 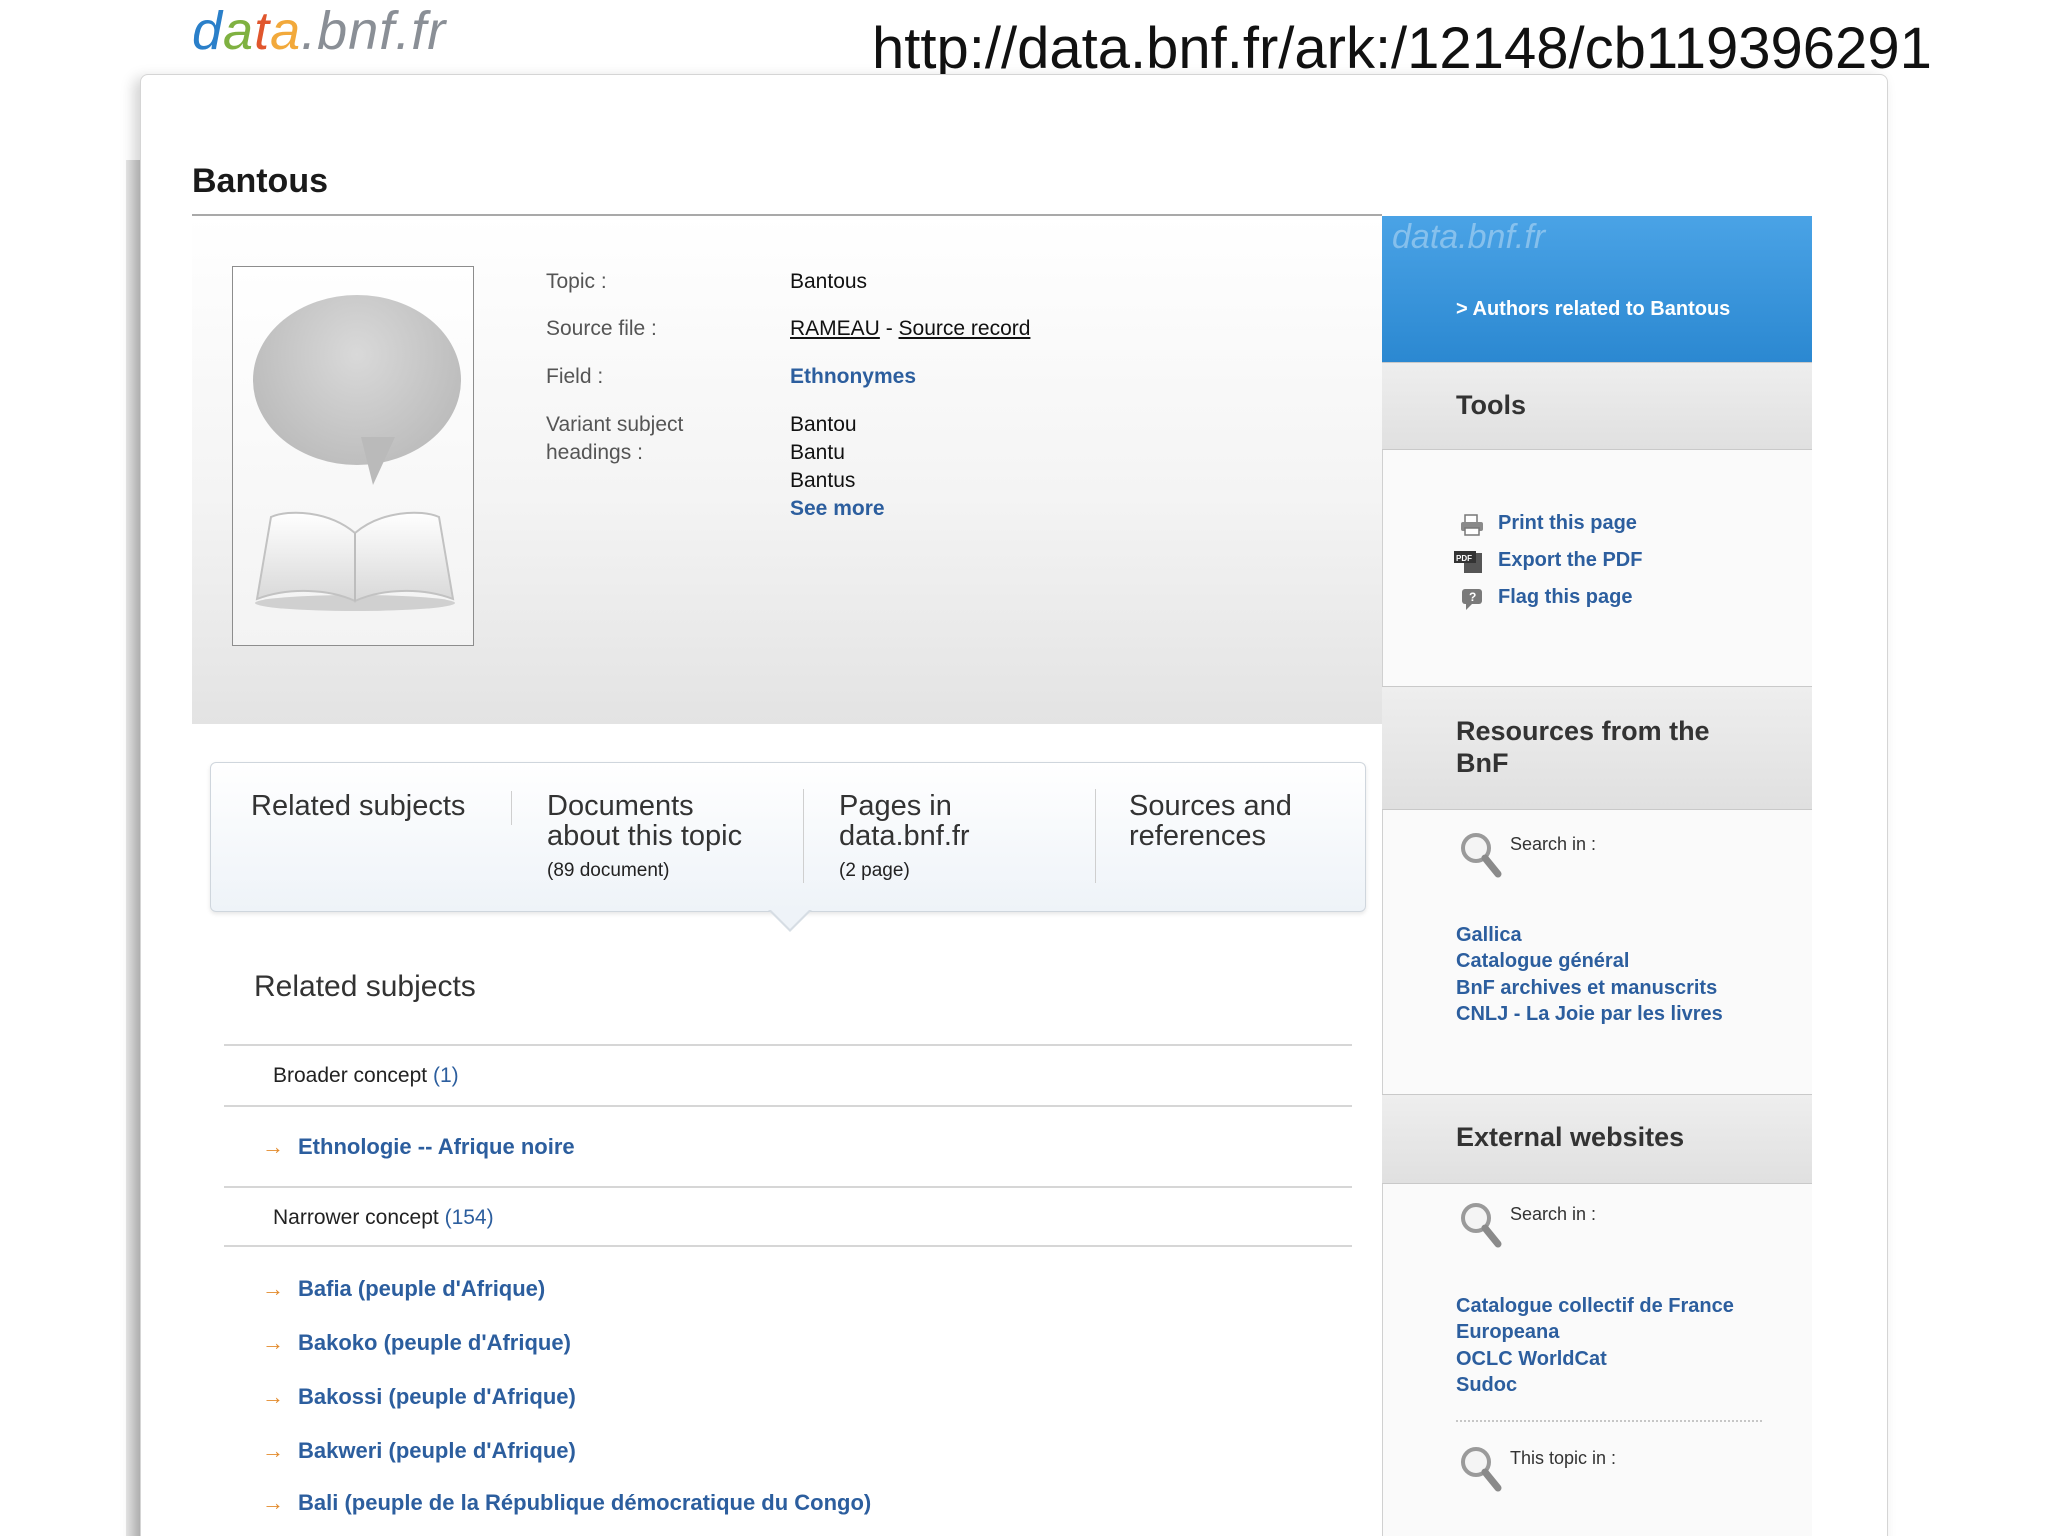 I want to click on source-file-label: Source file :, so click(x=601, y=328).